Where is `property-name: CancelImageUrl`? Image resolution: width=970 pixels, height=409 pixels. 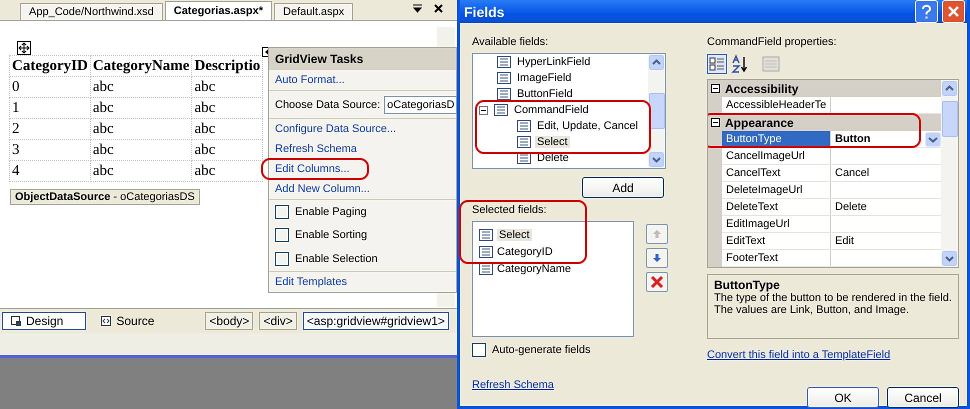 property-name: CancelImageUrl is located at coordinates (776, 156).